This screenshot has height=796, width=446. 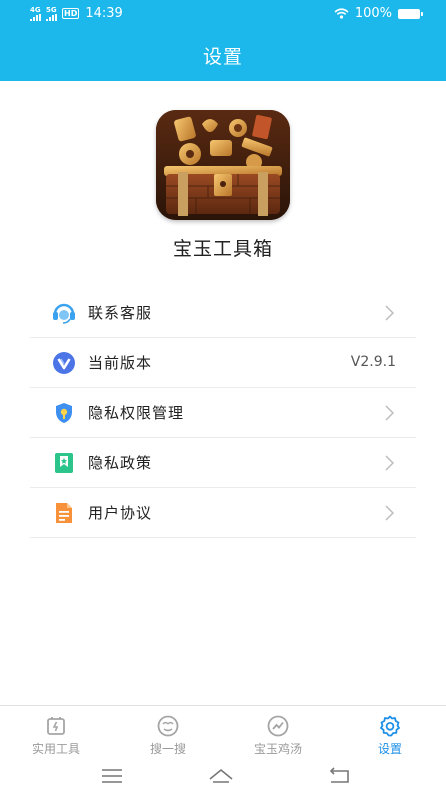 I want to click on menu-item-privacy-permissions: 隐私权限管理, so click(x=223, y=413).